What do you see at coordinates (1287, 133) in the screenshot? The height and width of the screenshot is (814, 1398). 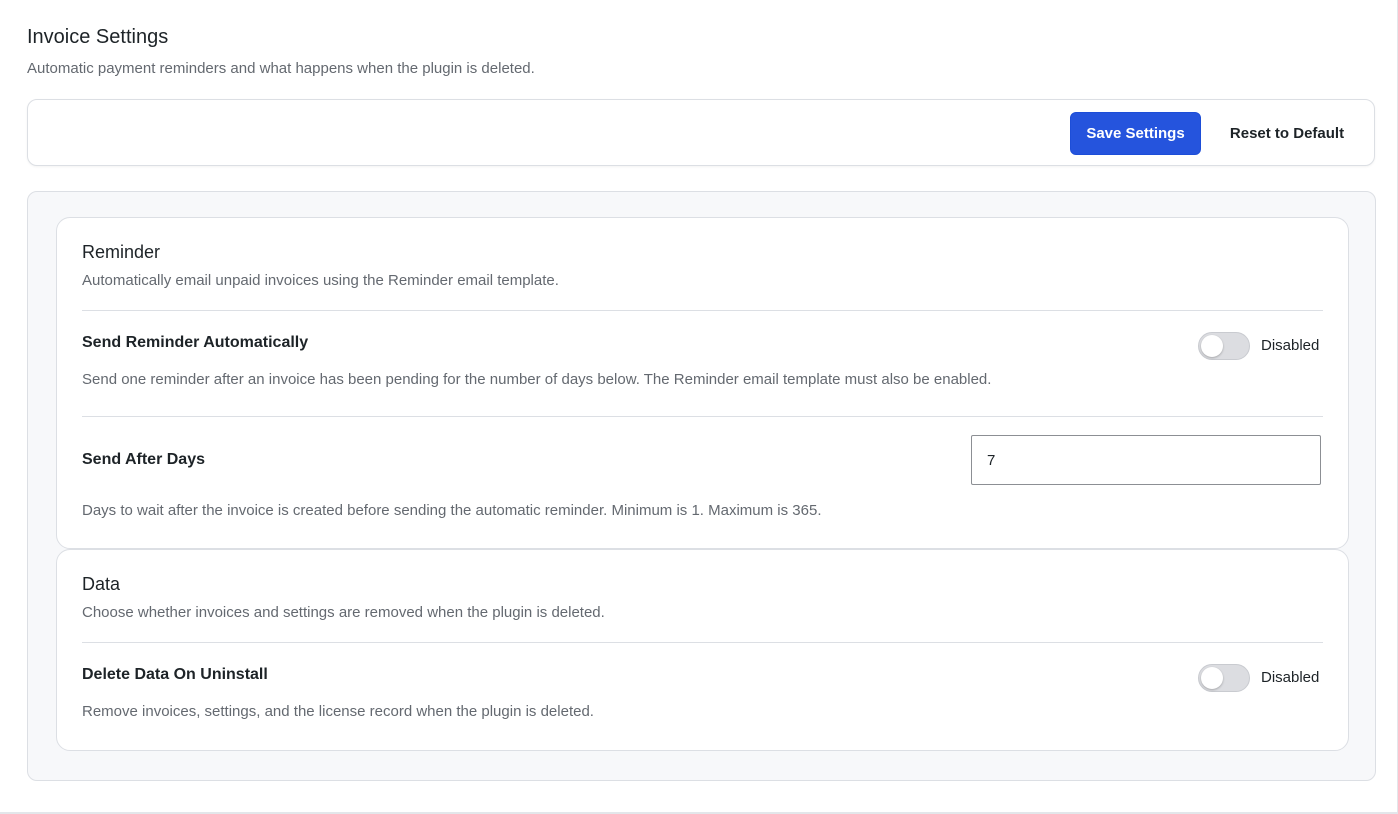 I see `reset-to-default-button: Reset to Default` at bounding box center [1287, 133].